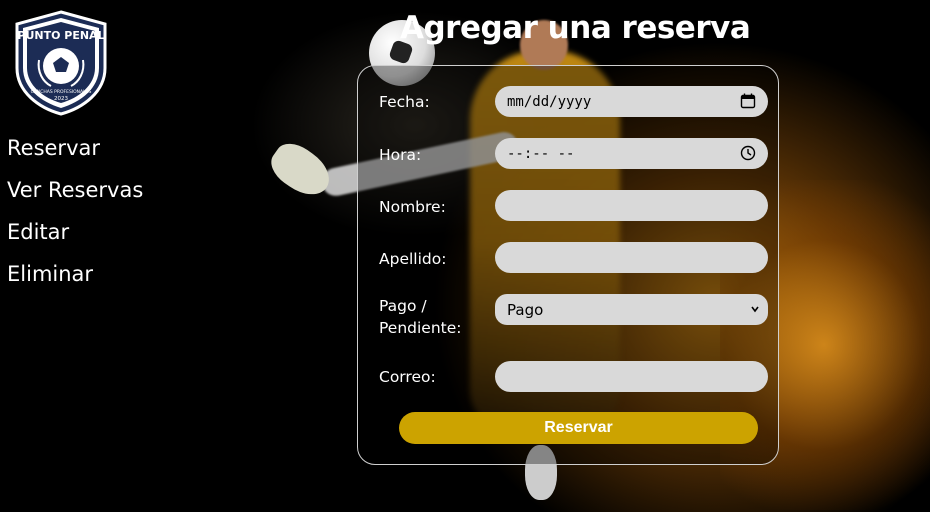 This screenshot has width=930, height=512. Describe the element at coordinates (420, 317) in the screenshot. I see `pago-label: Pago / Pendiente:` at that location.